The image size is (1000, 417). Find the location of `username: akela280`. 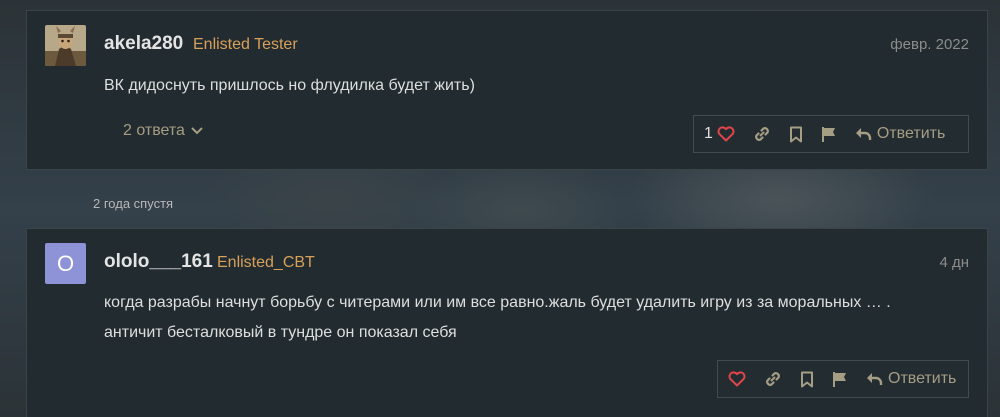

username: akela280 is located at coordinates (143, 44).